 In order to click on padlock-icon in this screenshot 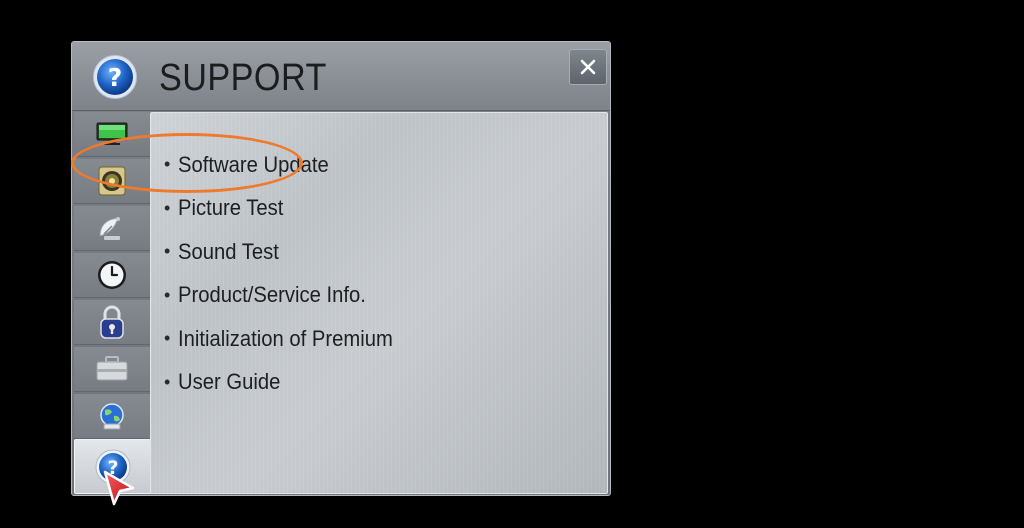, I will do `click(112, 322)`.